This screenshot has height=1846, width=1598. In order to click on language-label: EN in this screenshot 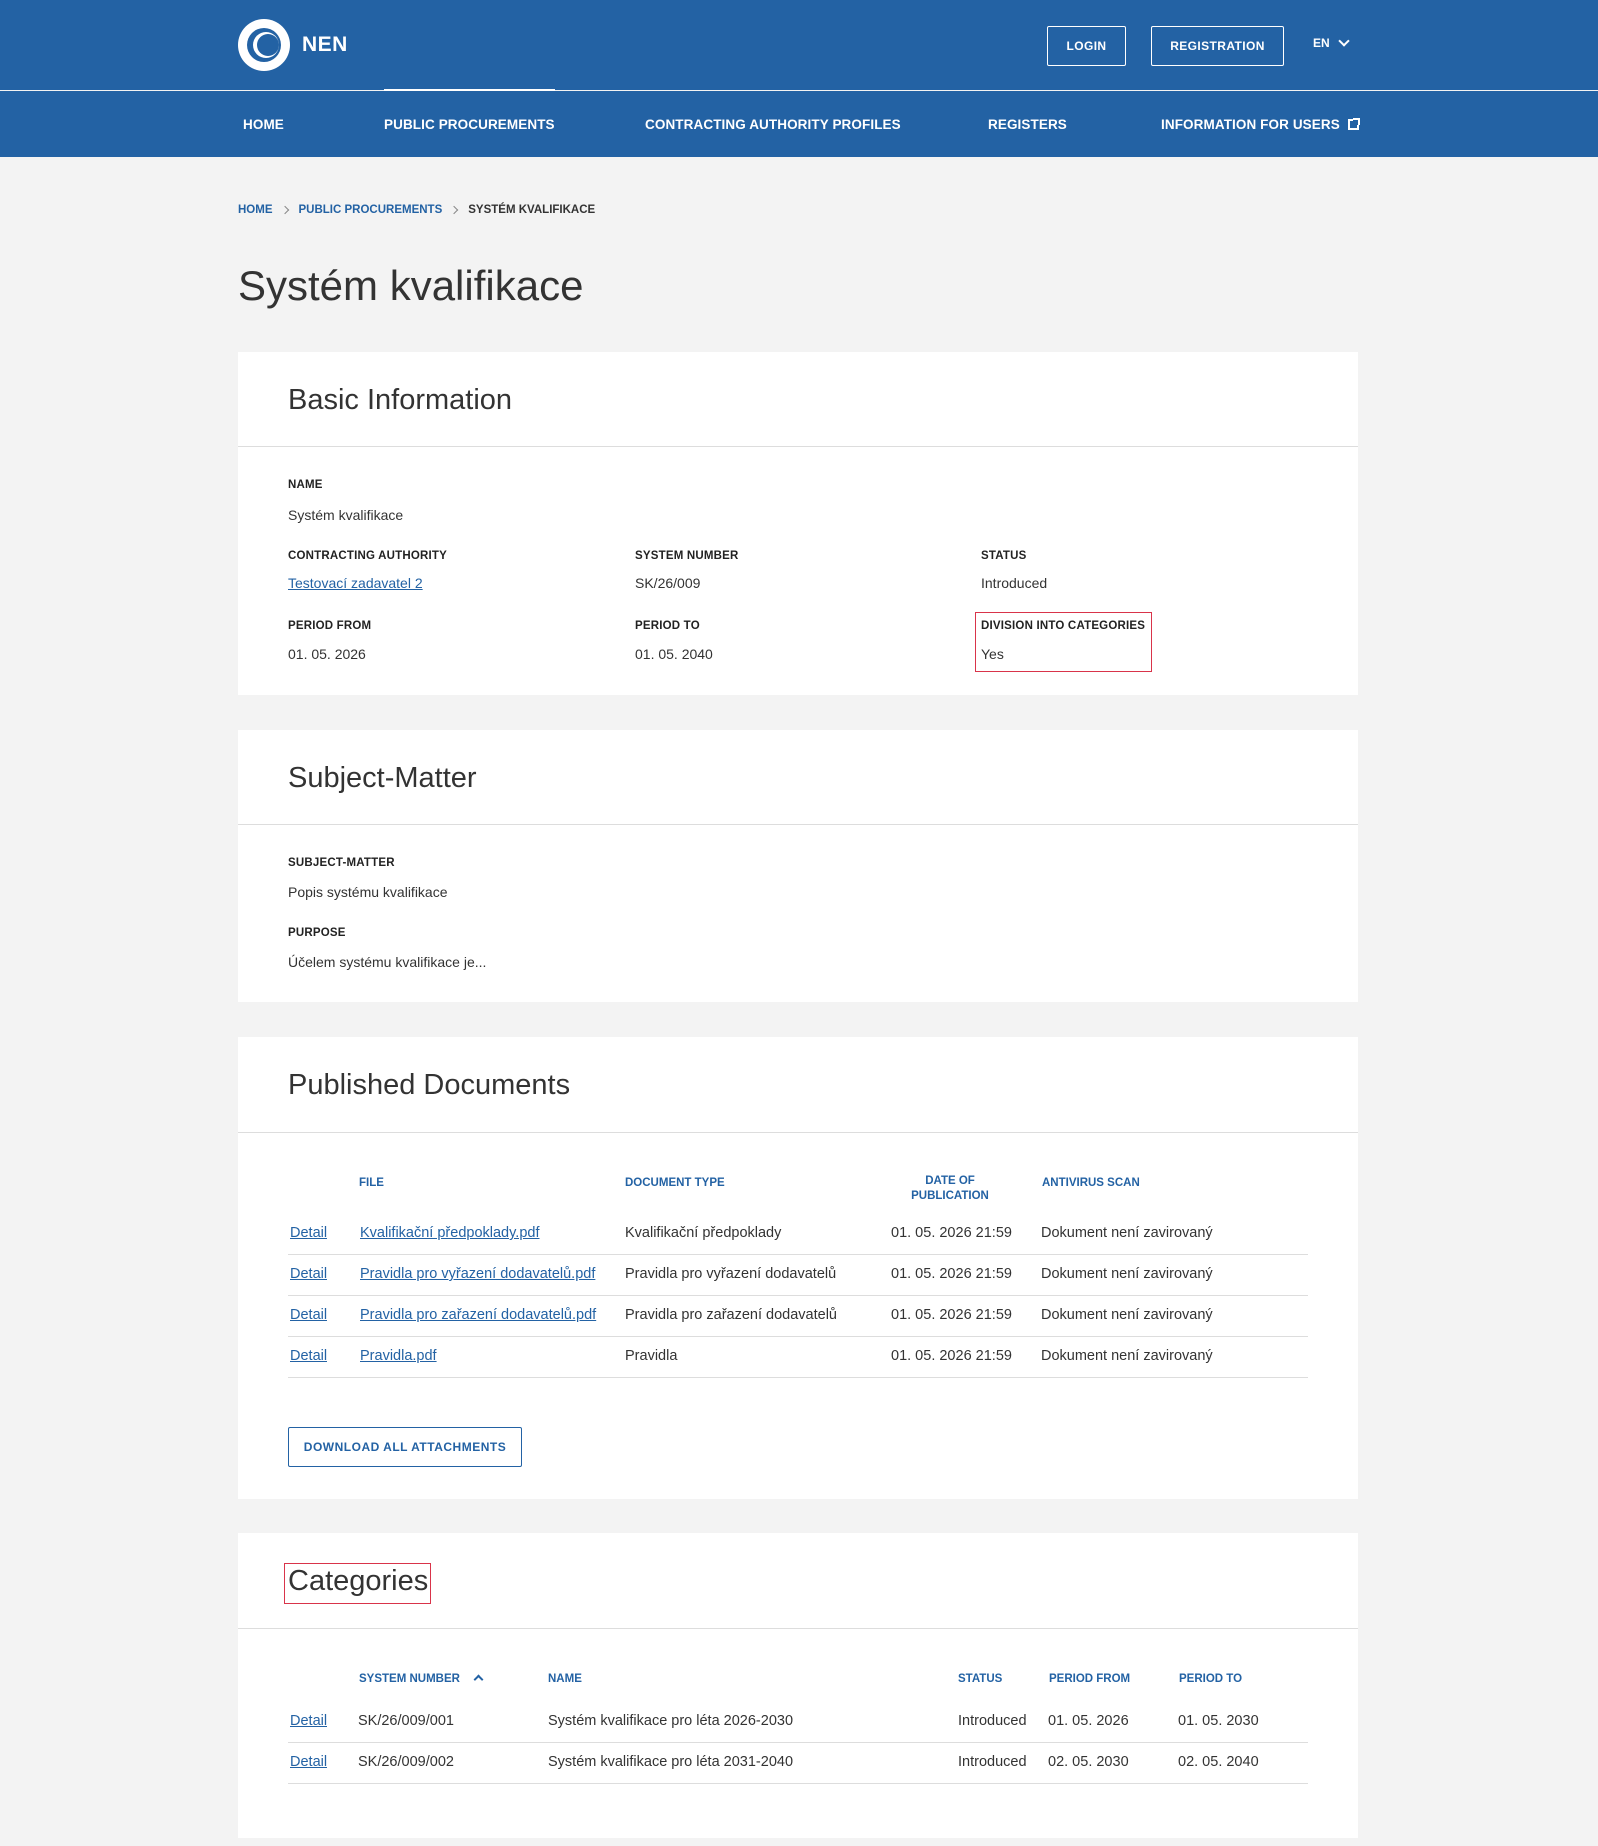, I will do `click(1321, 43)`.